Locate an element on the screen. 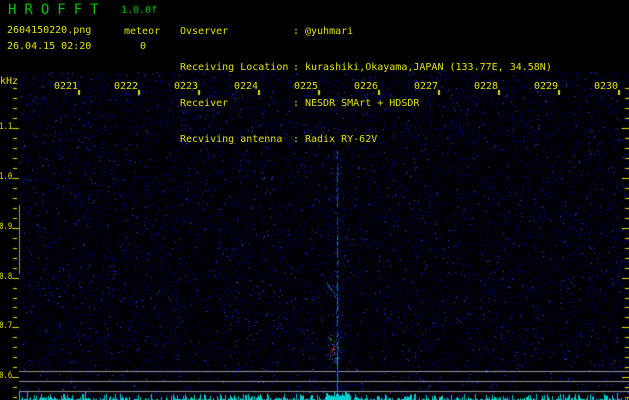 This screenshot has width=629, height=400. filename-label: 2604150220.png is located at coordinates (49, 30).